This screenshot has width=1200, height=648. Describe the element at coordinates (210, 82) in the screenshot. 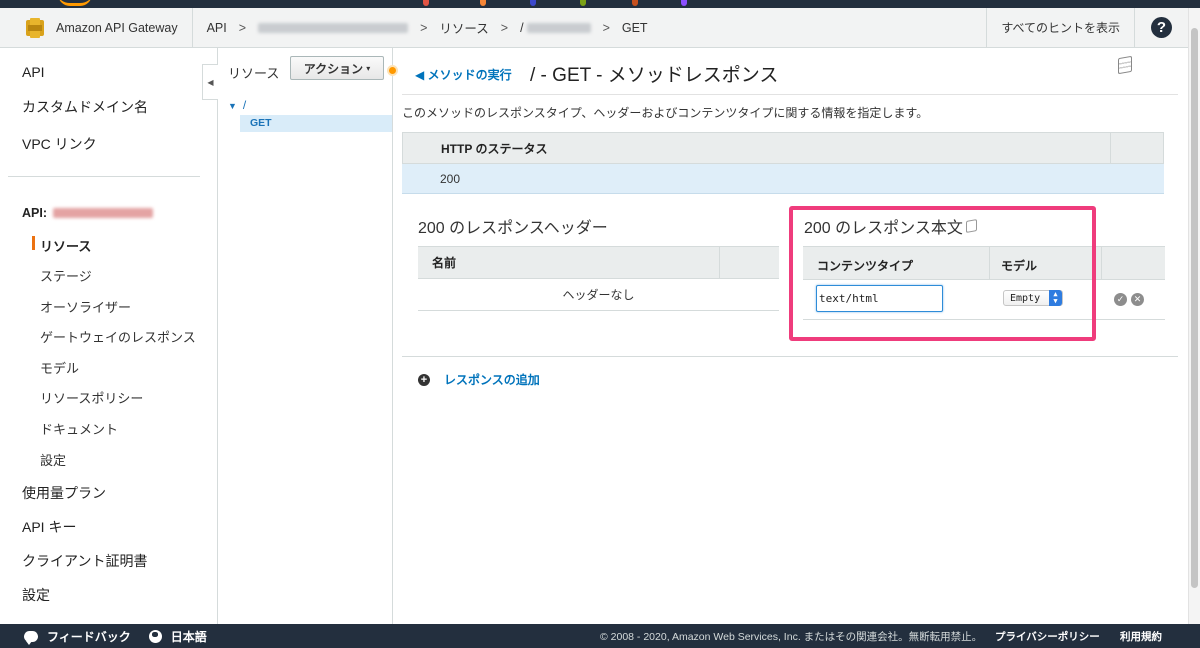

I see `collapse-nav-button: ◀` at that location.